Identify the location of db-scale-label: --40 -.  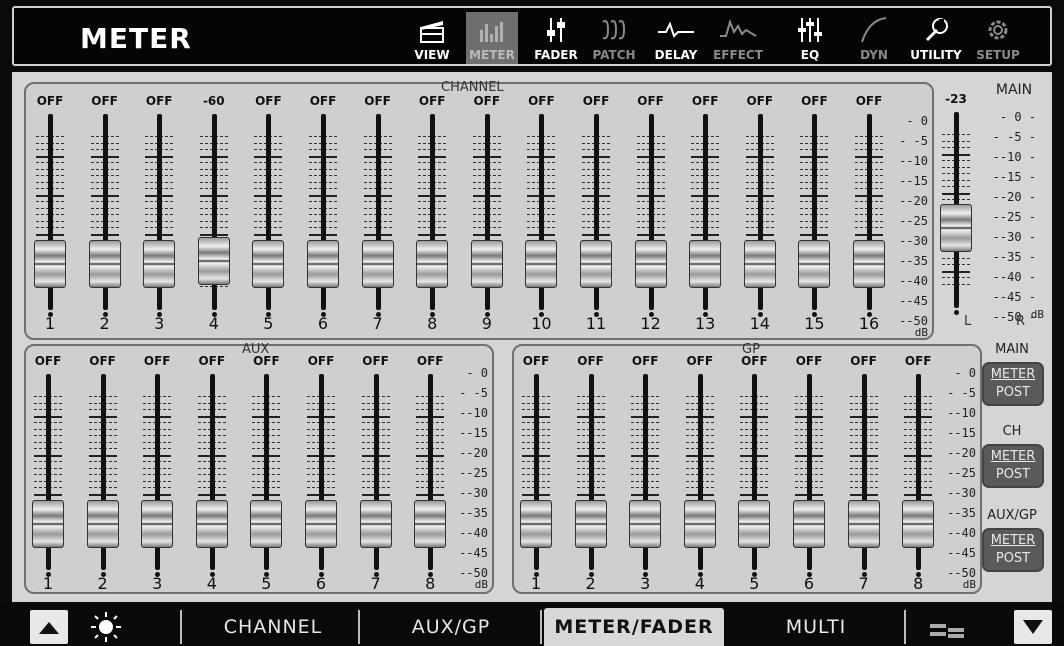
(1014, 277).